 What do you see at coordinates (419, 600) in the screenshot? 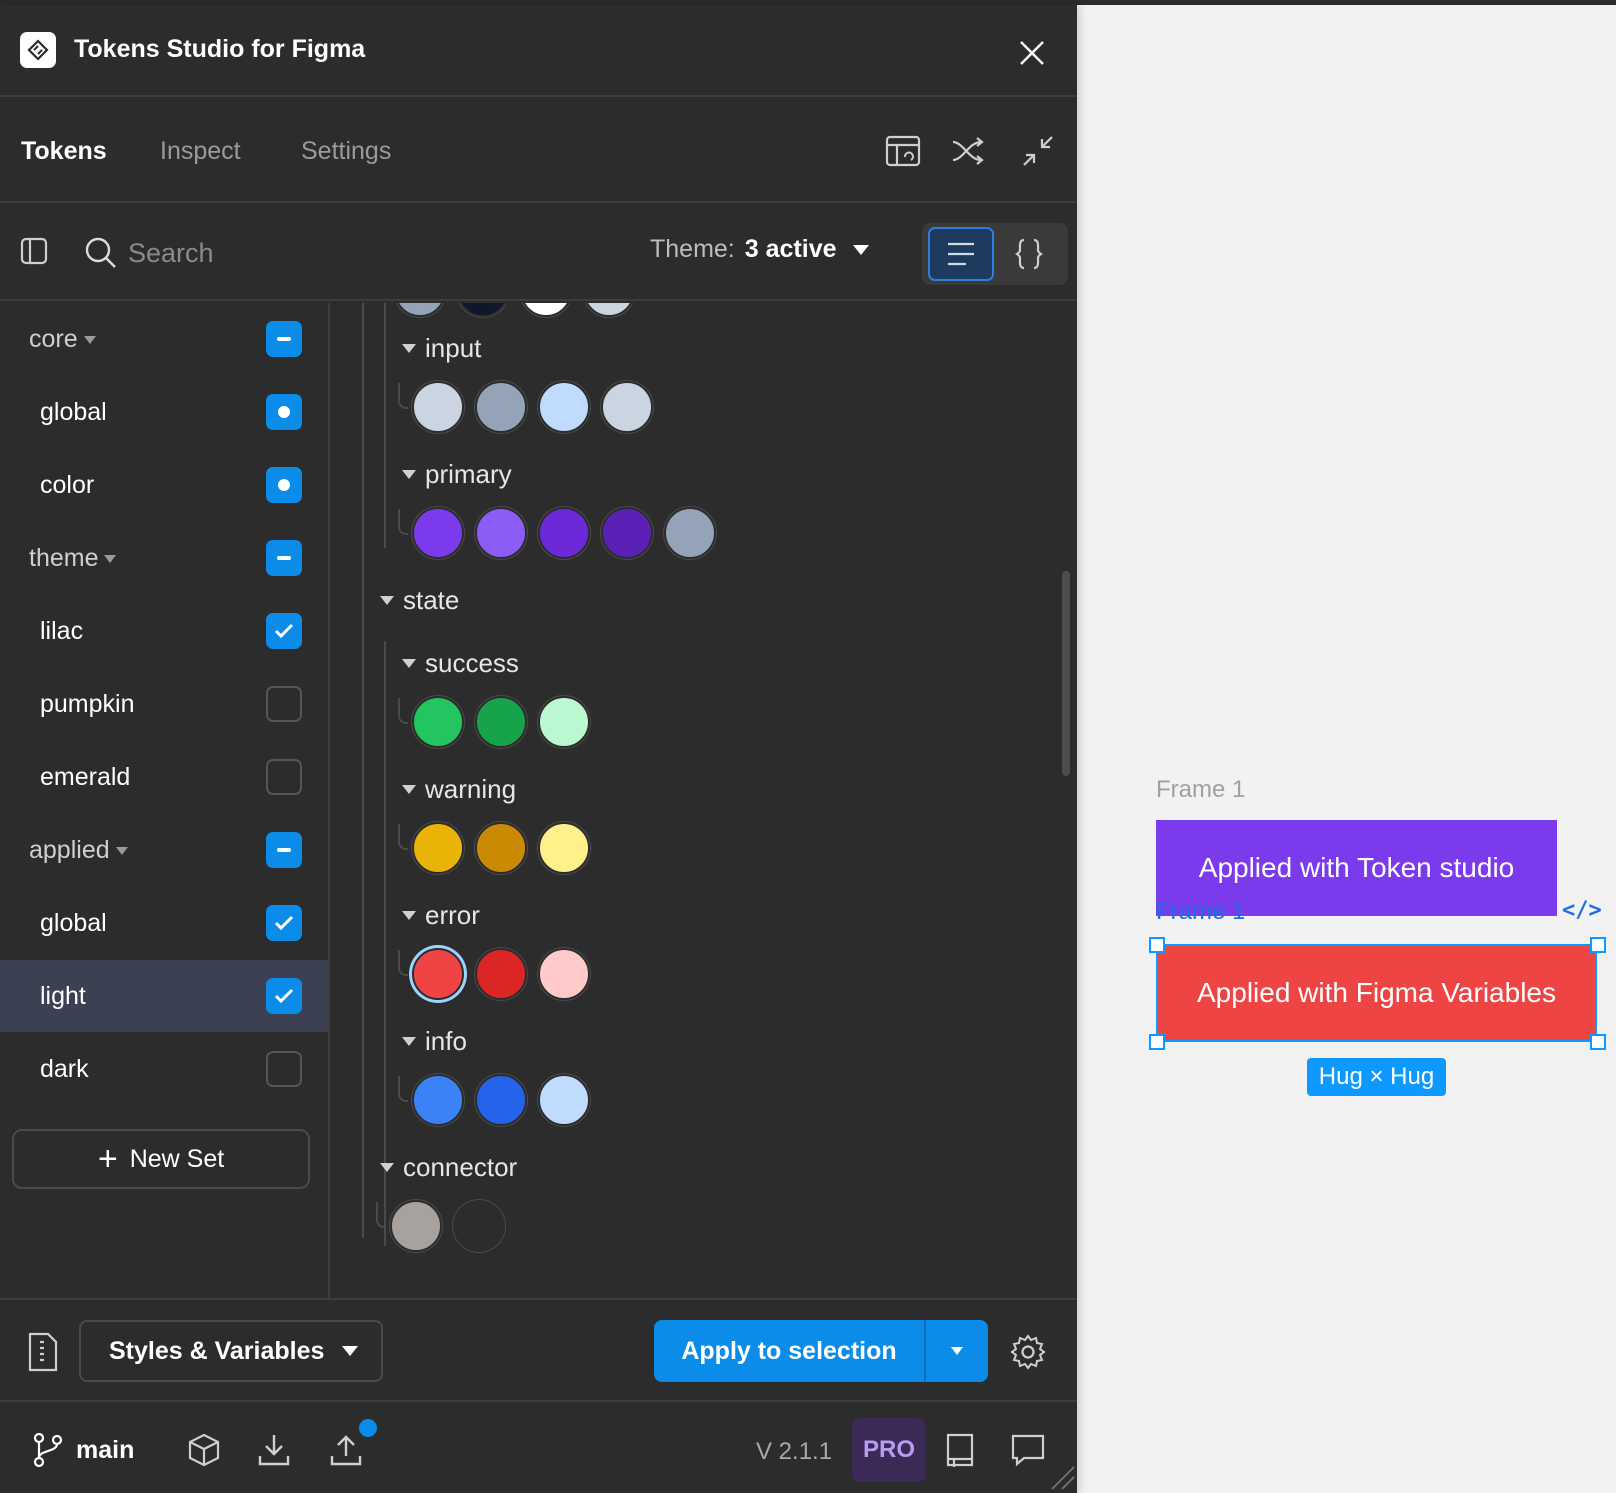
I see `token-group-state: state` at bounding box center [419, 600].